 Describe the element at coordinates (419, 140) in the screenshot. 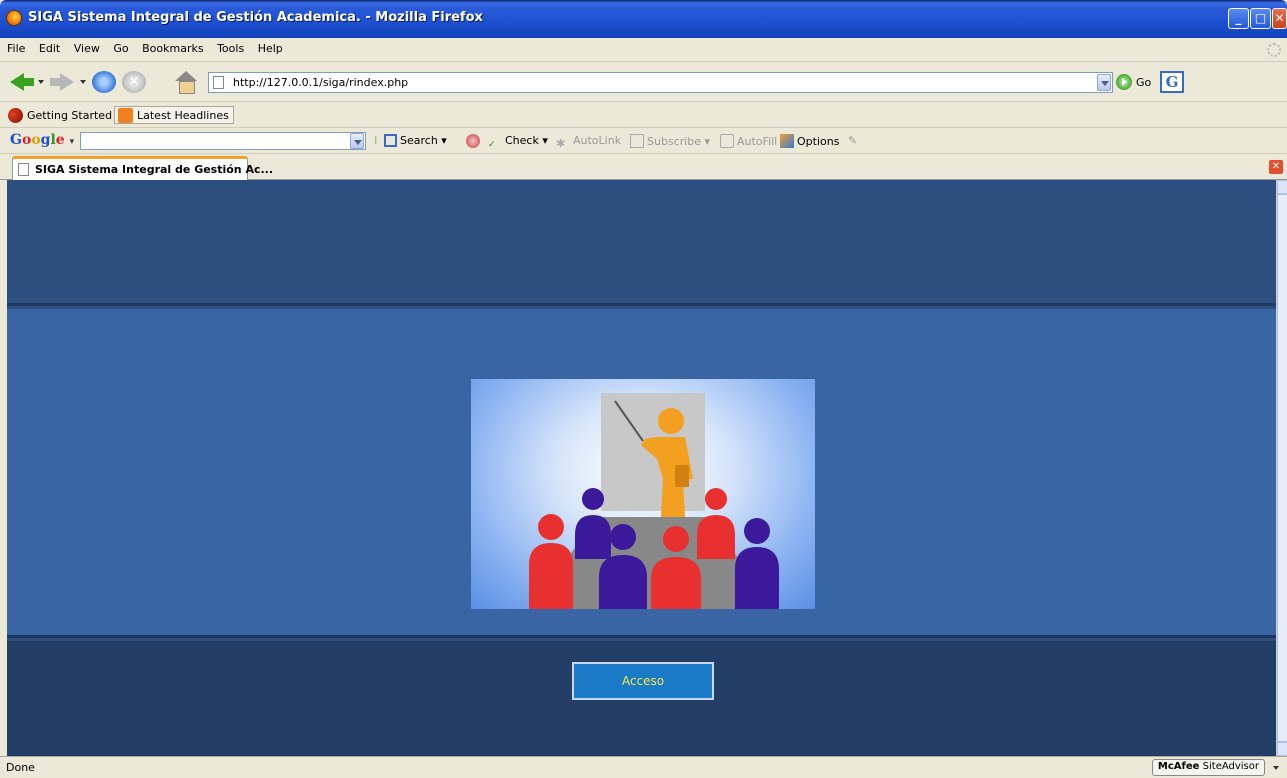

I see `search-label: Search` at that location.